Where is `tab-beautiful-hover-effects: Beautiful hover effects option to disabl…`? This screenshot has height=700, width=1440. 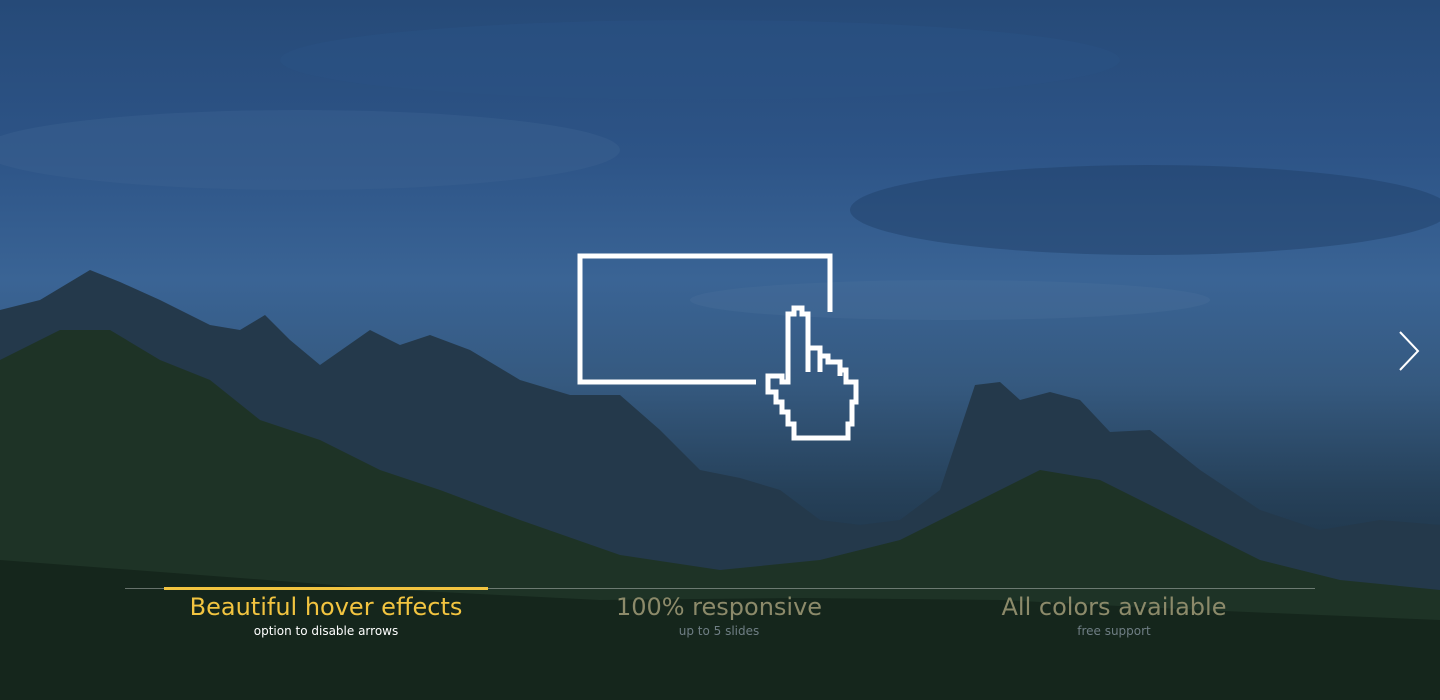
tab-beautiful-hover-effects: Beautiful hover effects option to disabl… is located at coordinates (326, 617).